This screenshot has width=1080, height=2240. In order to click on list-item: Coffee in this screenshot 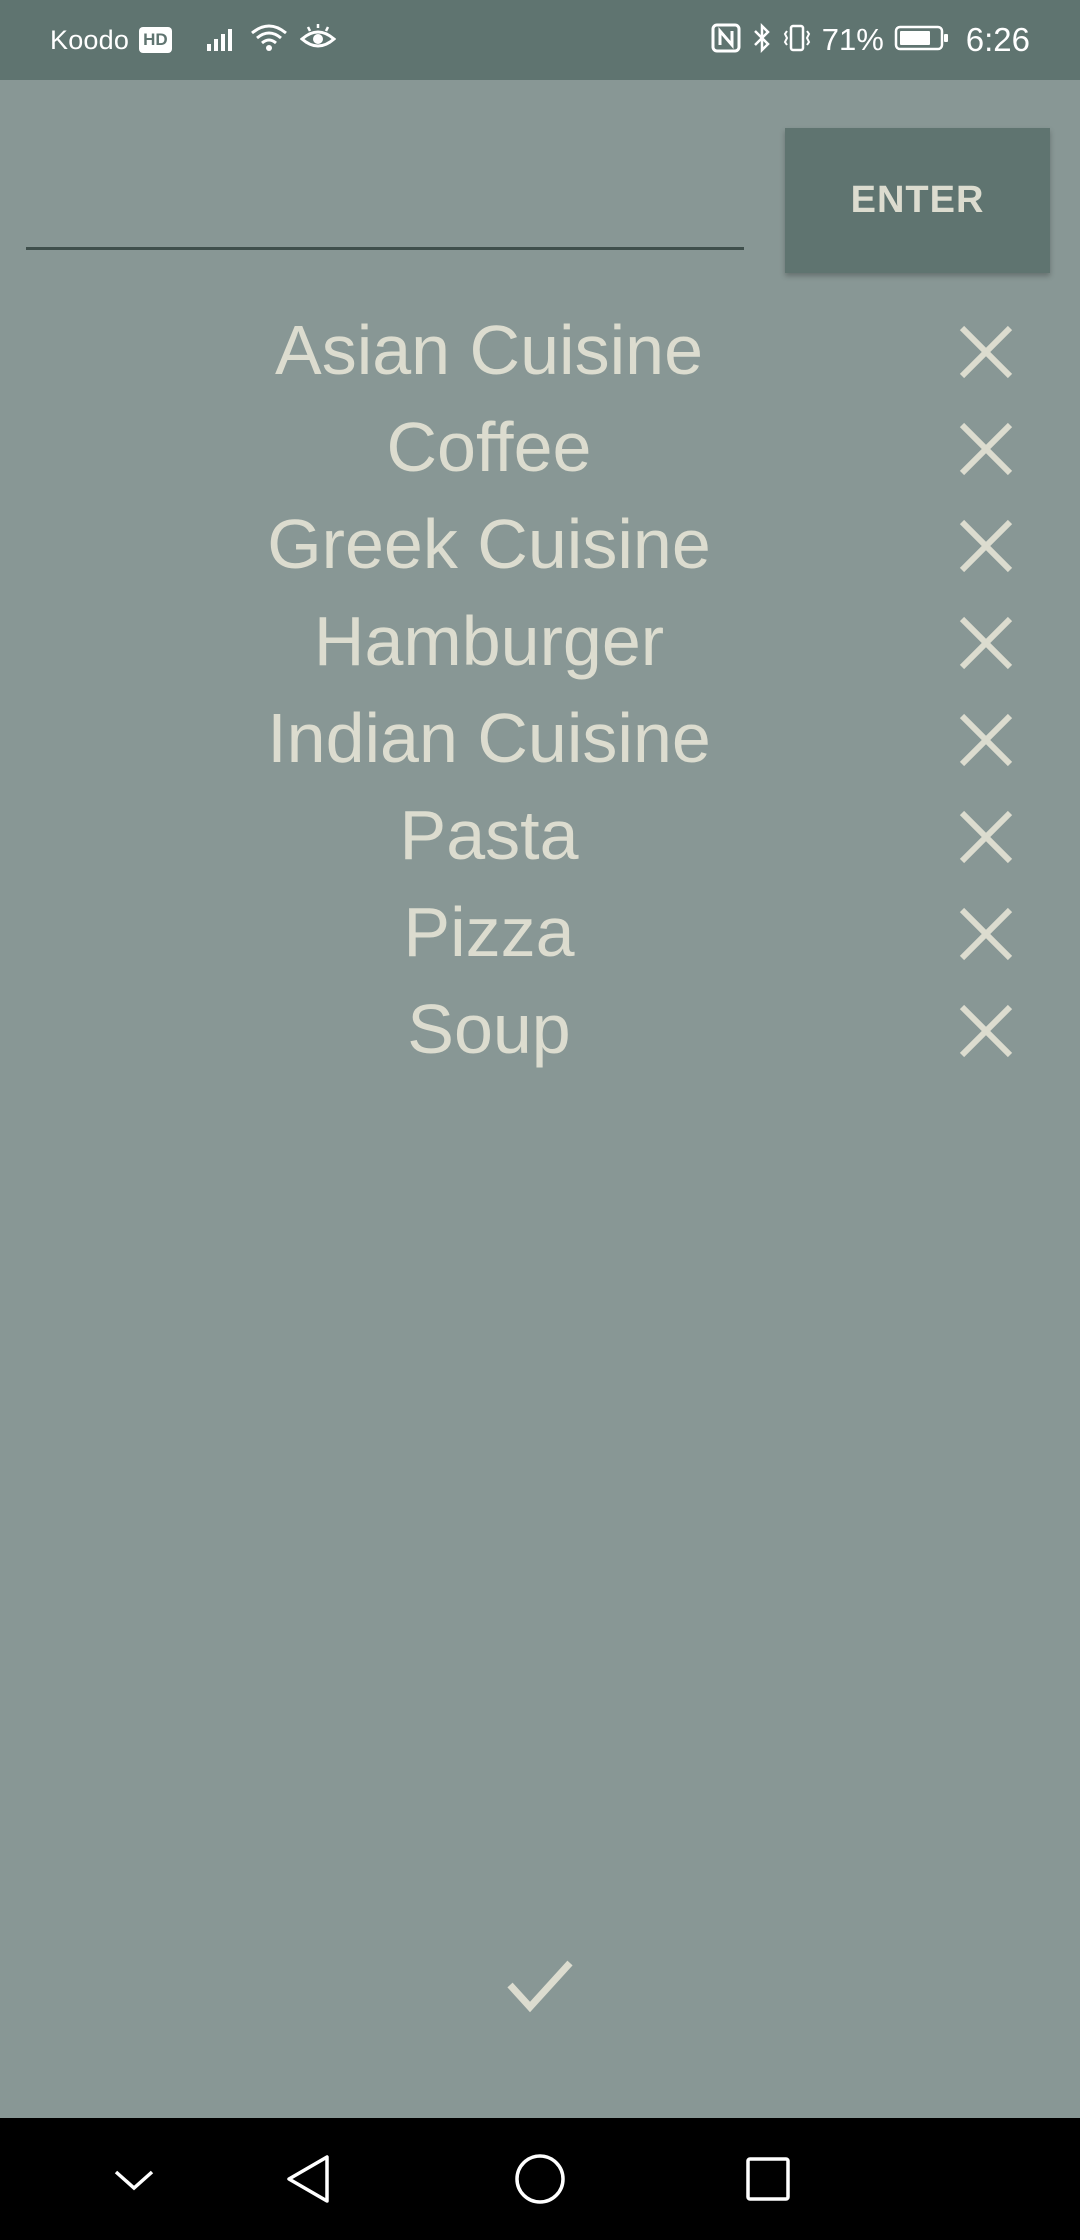, I will do `click(540, 447)`.